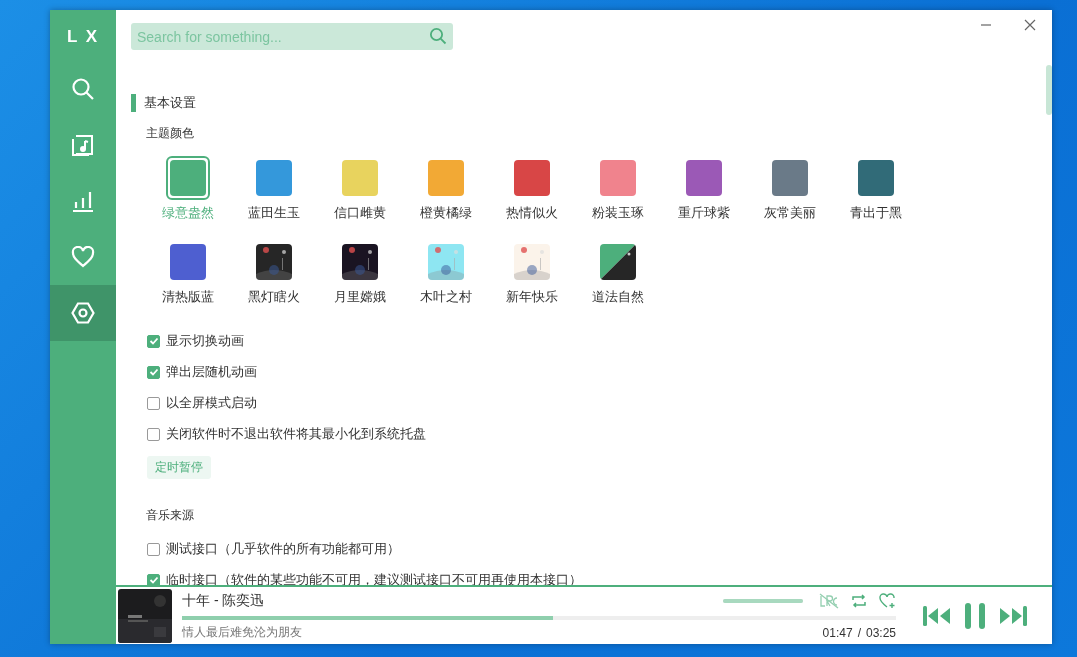 The height and width of the screenshot is (657, 1077). Describe the element at coordinates (936, 615) in the screenshot. I see `previous-icon` at that location.